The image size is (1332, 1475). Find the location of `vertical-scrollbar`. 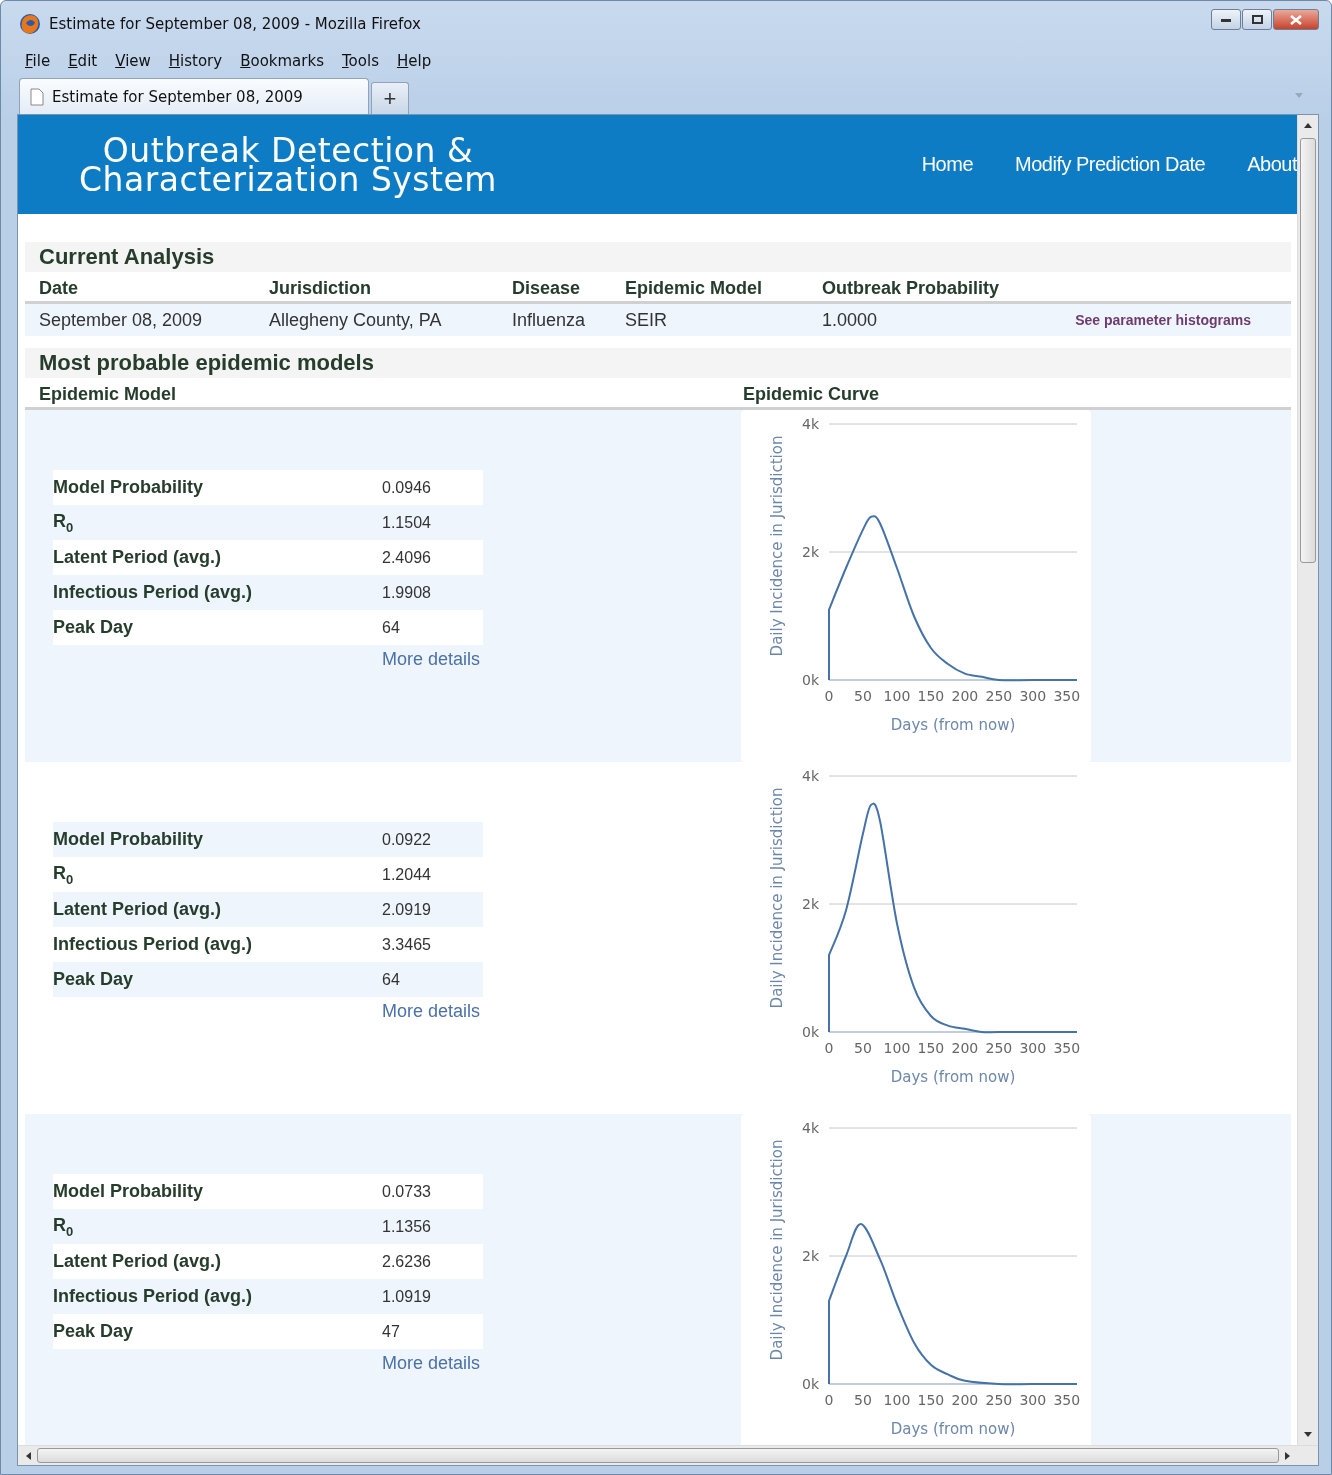

vertical-scrollbar is located at coordinates (1307, 780).